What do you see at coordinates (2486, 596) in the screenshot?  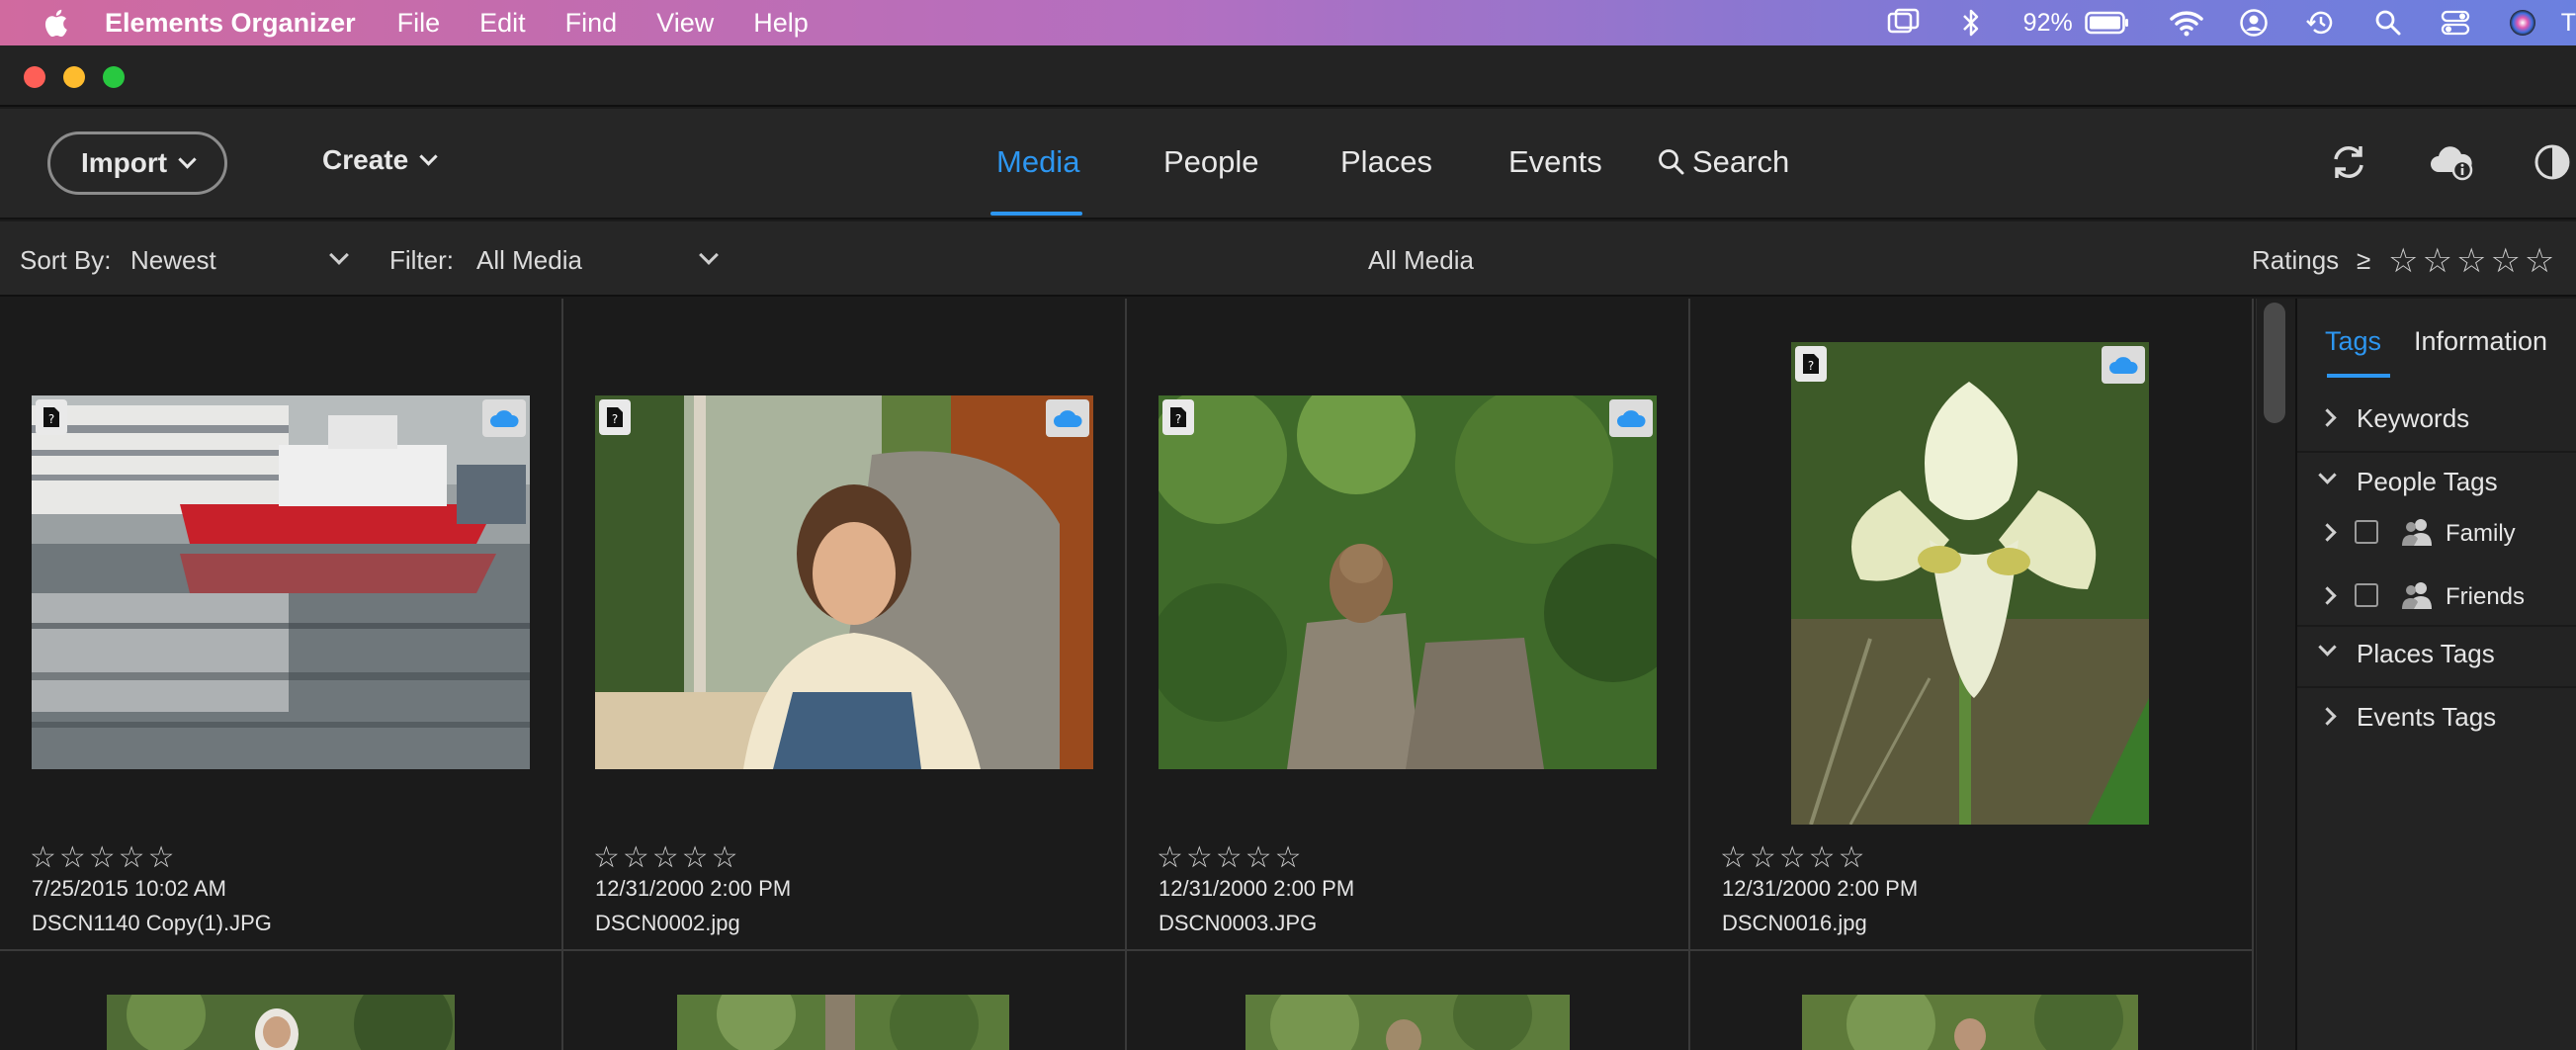 I see `friends-label: Friends` at bounding box center [2486, 596].